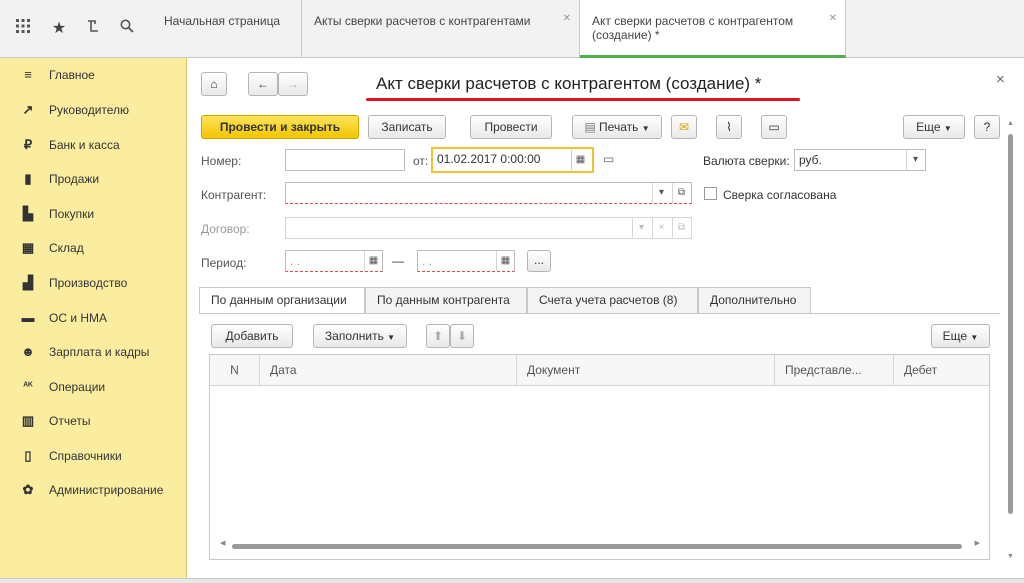  I want to click on sidebar-item-directories: ▯ Справочники, so click(93, 457).